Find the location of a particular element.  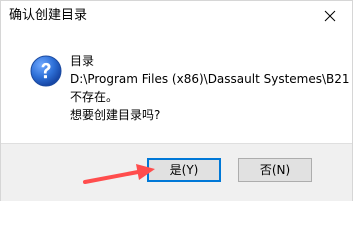

message-line-directory-label: 目录 is located at coordinates (82, 61).